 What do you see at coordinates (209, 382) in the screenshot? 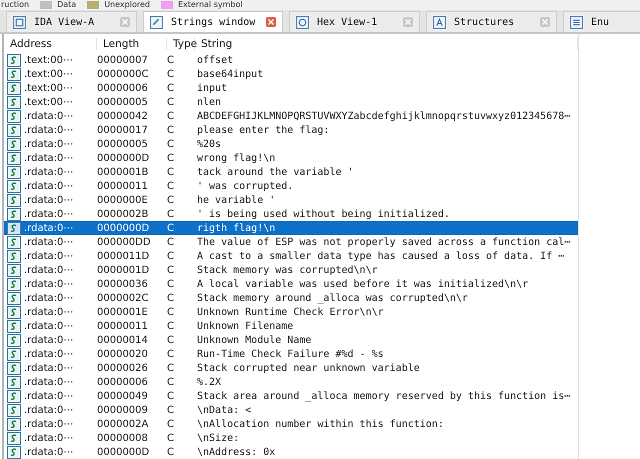
I see `string-cell-text: %.2X` at bounding box center [209, 382].